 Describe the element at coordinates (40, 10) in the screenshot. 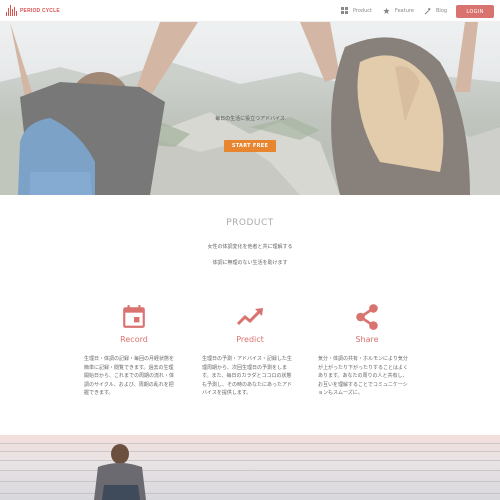

I see `logo-text: PERIOD CYCLE` at that location.